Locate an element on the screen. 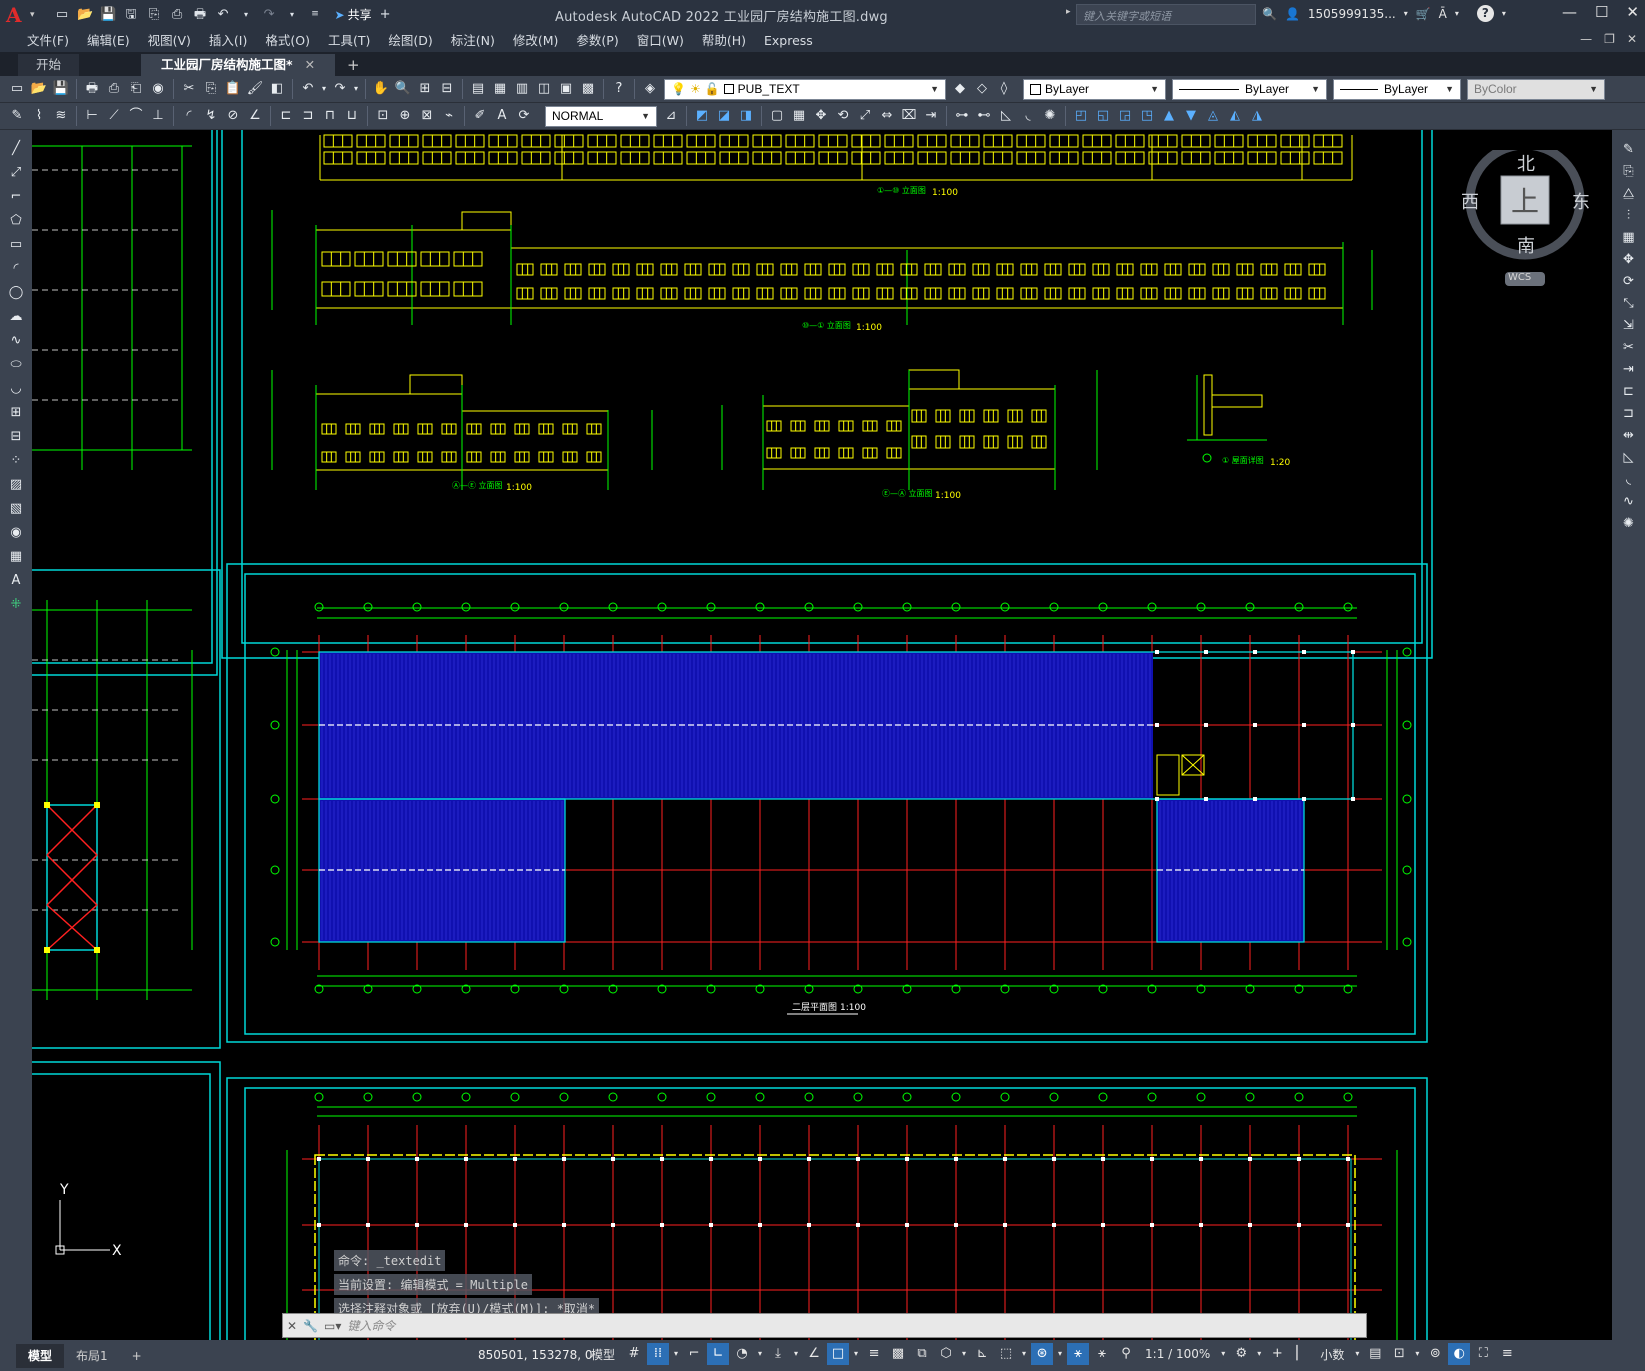 The width and height of the screenshot is (1645, 1371). menu-modify: 修改(M) is located at coordinates (536, 40).